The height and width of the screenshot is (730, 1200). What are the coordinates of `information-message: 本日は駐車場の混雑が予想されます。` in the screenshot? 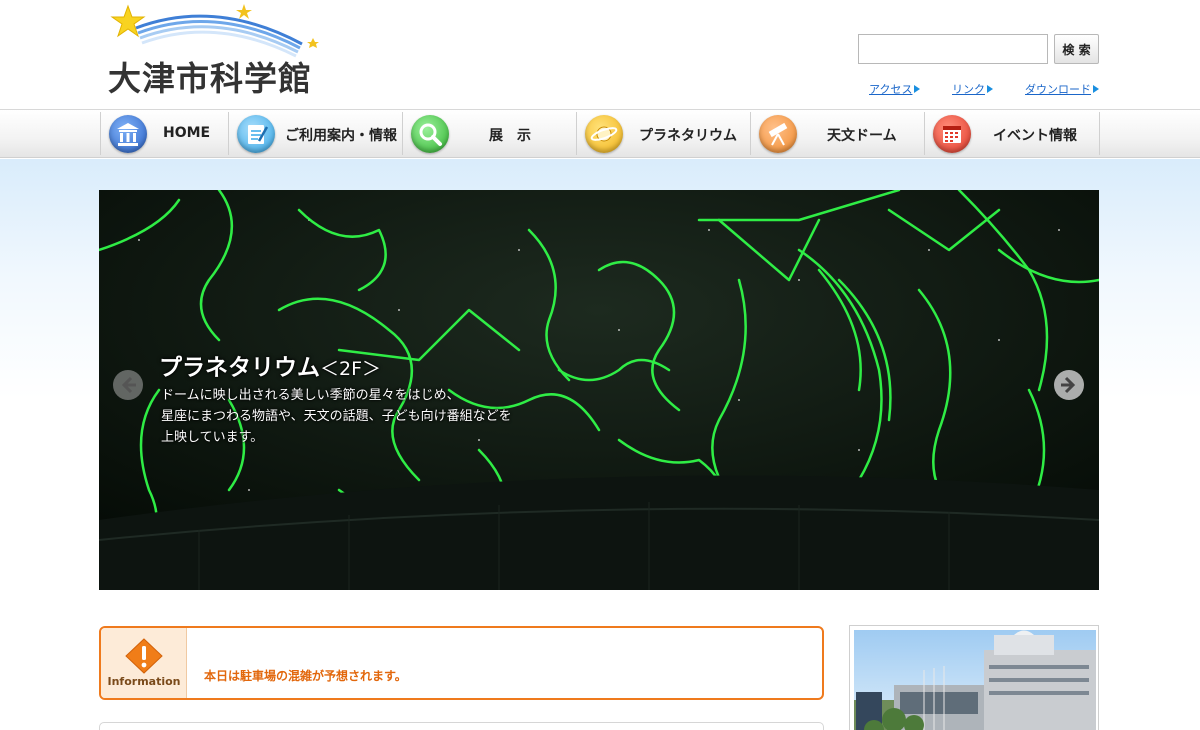 It's located at (305, 676).